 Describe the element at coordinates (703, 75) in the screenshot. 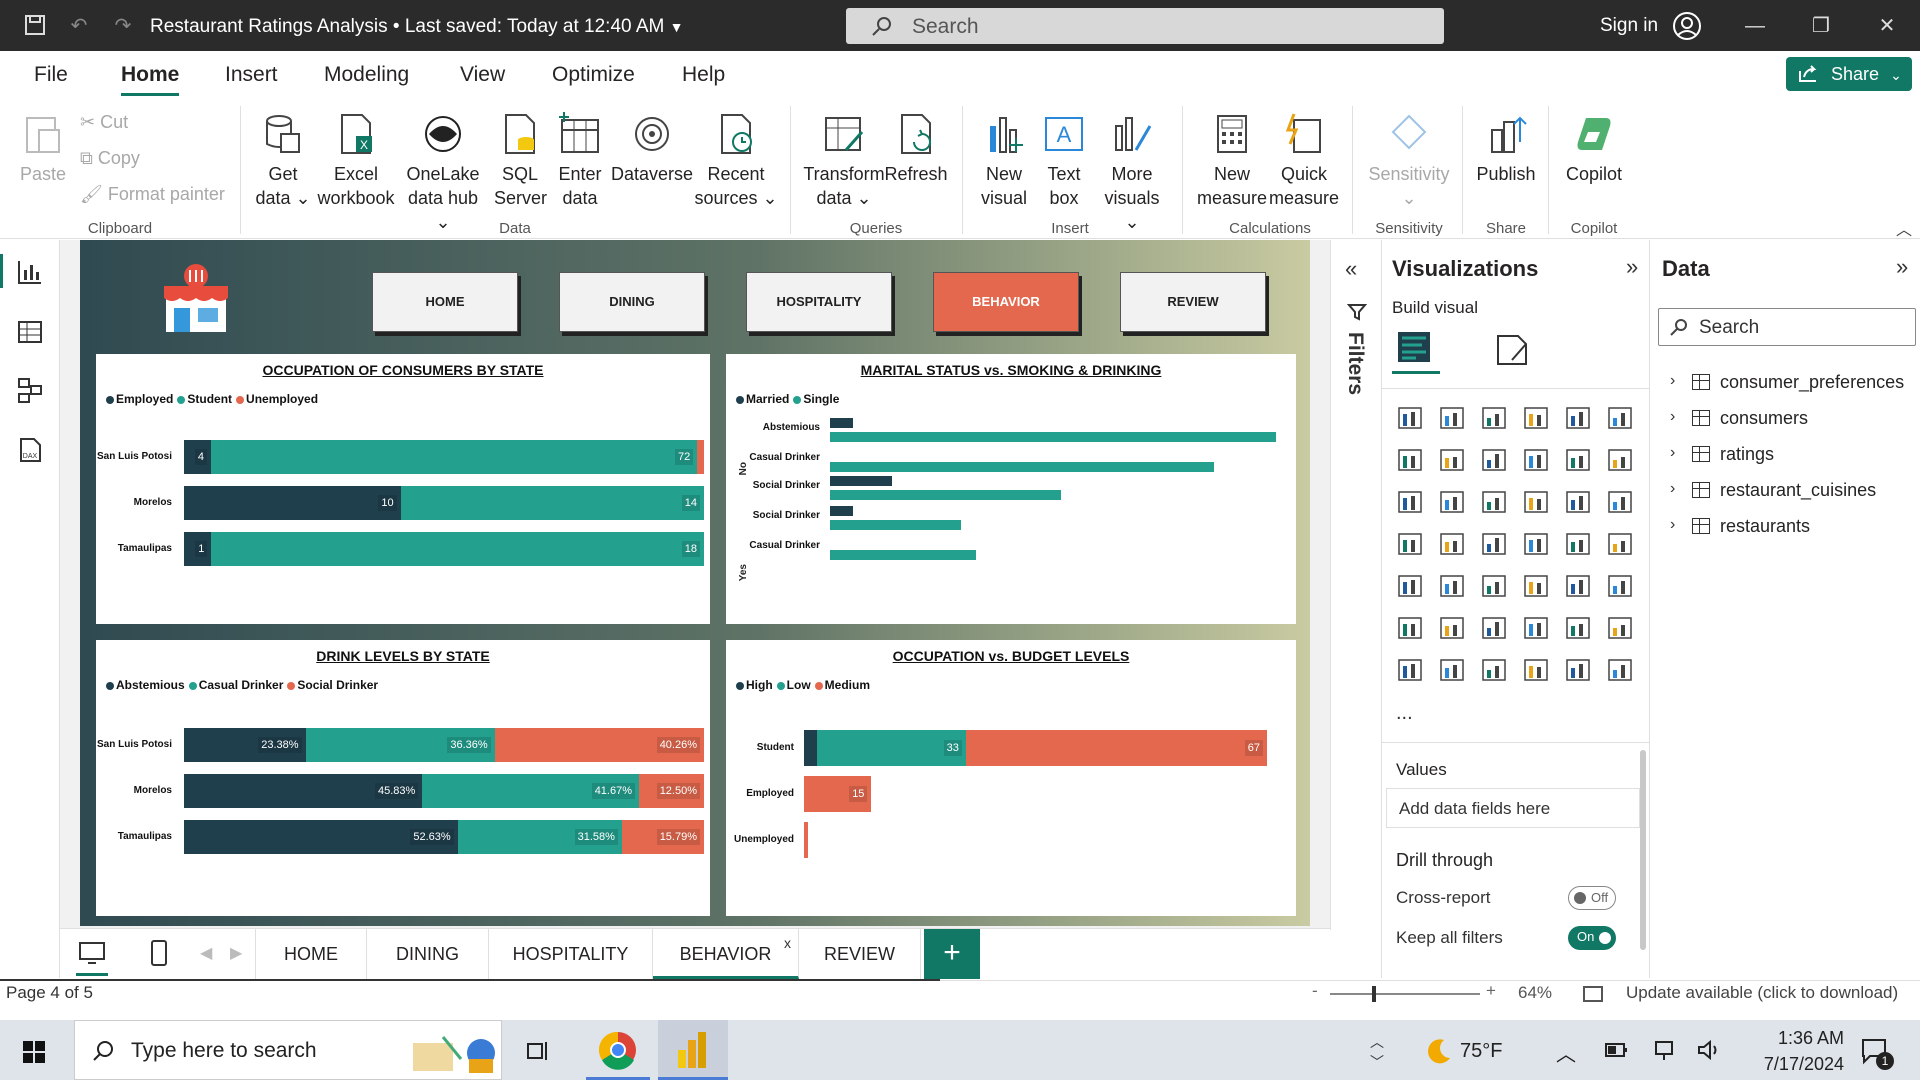

I see `menu-help: Help` at that location.